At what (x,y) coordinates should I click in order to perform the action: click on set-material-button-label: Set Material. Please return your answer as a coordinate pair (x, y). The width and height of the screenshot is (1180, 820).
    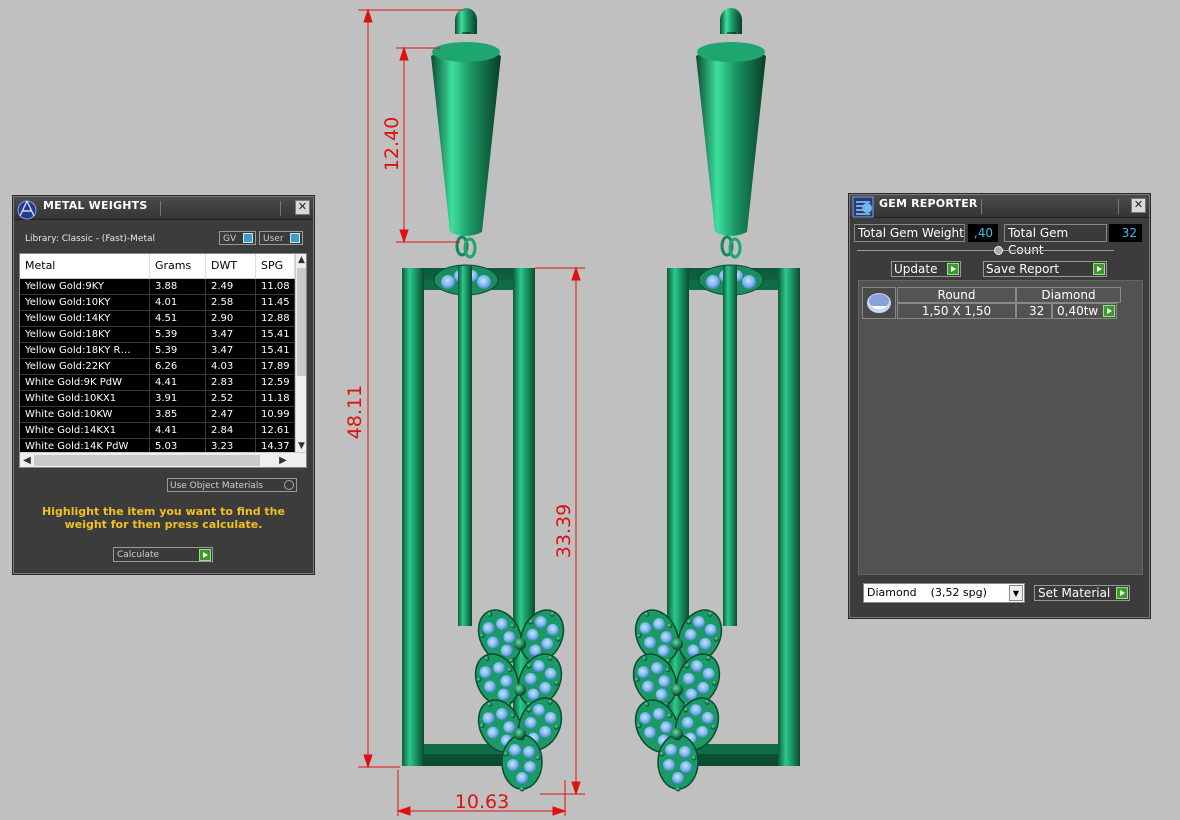
    Looking at the image, I should click on (1074, 593).